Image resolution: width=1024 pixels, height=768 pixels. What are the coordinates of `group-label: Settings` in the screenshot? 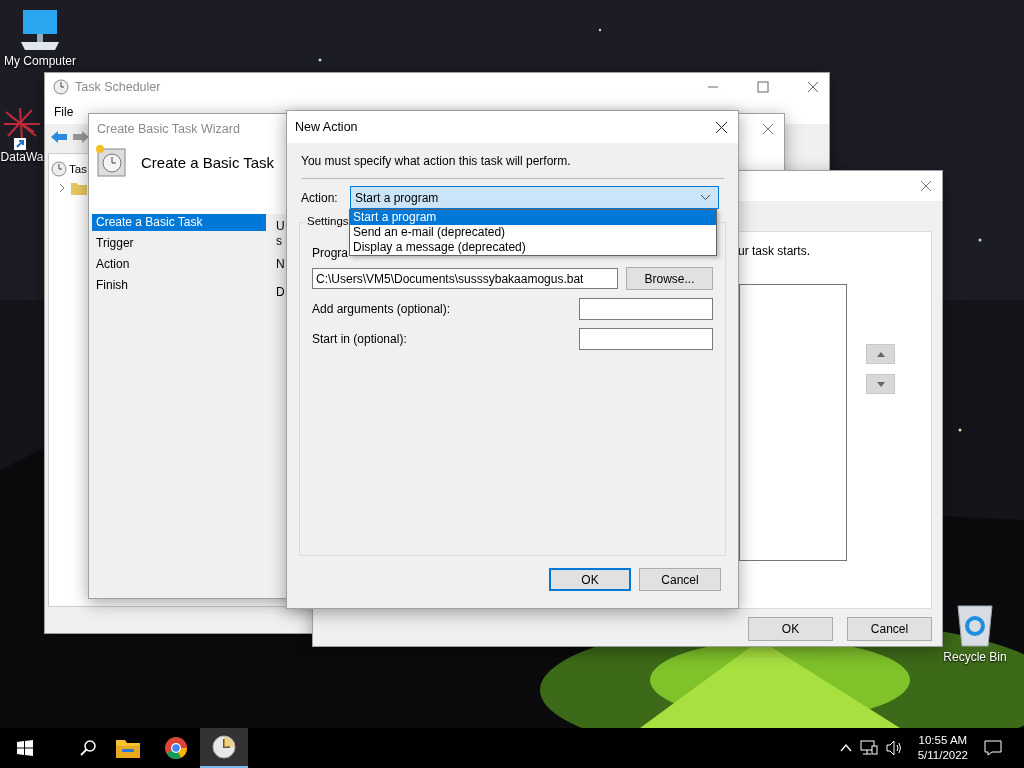 It's located at (328, 221).